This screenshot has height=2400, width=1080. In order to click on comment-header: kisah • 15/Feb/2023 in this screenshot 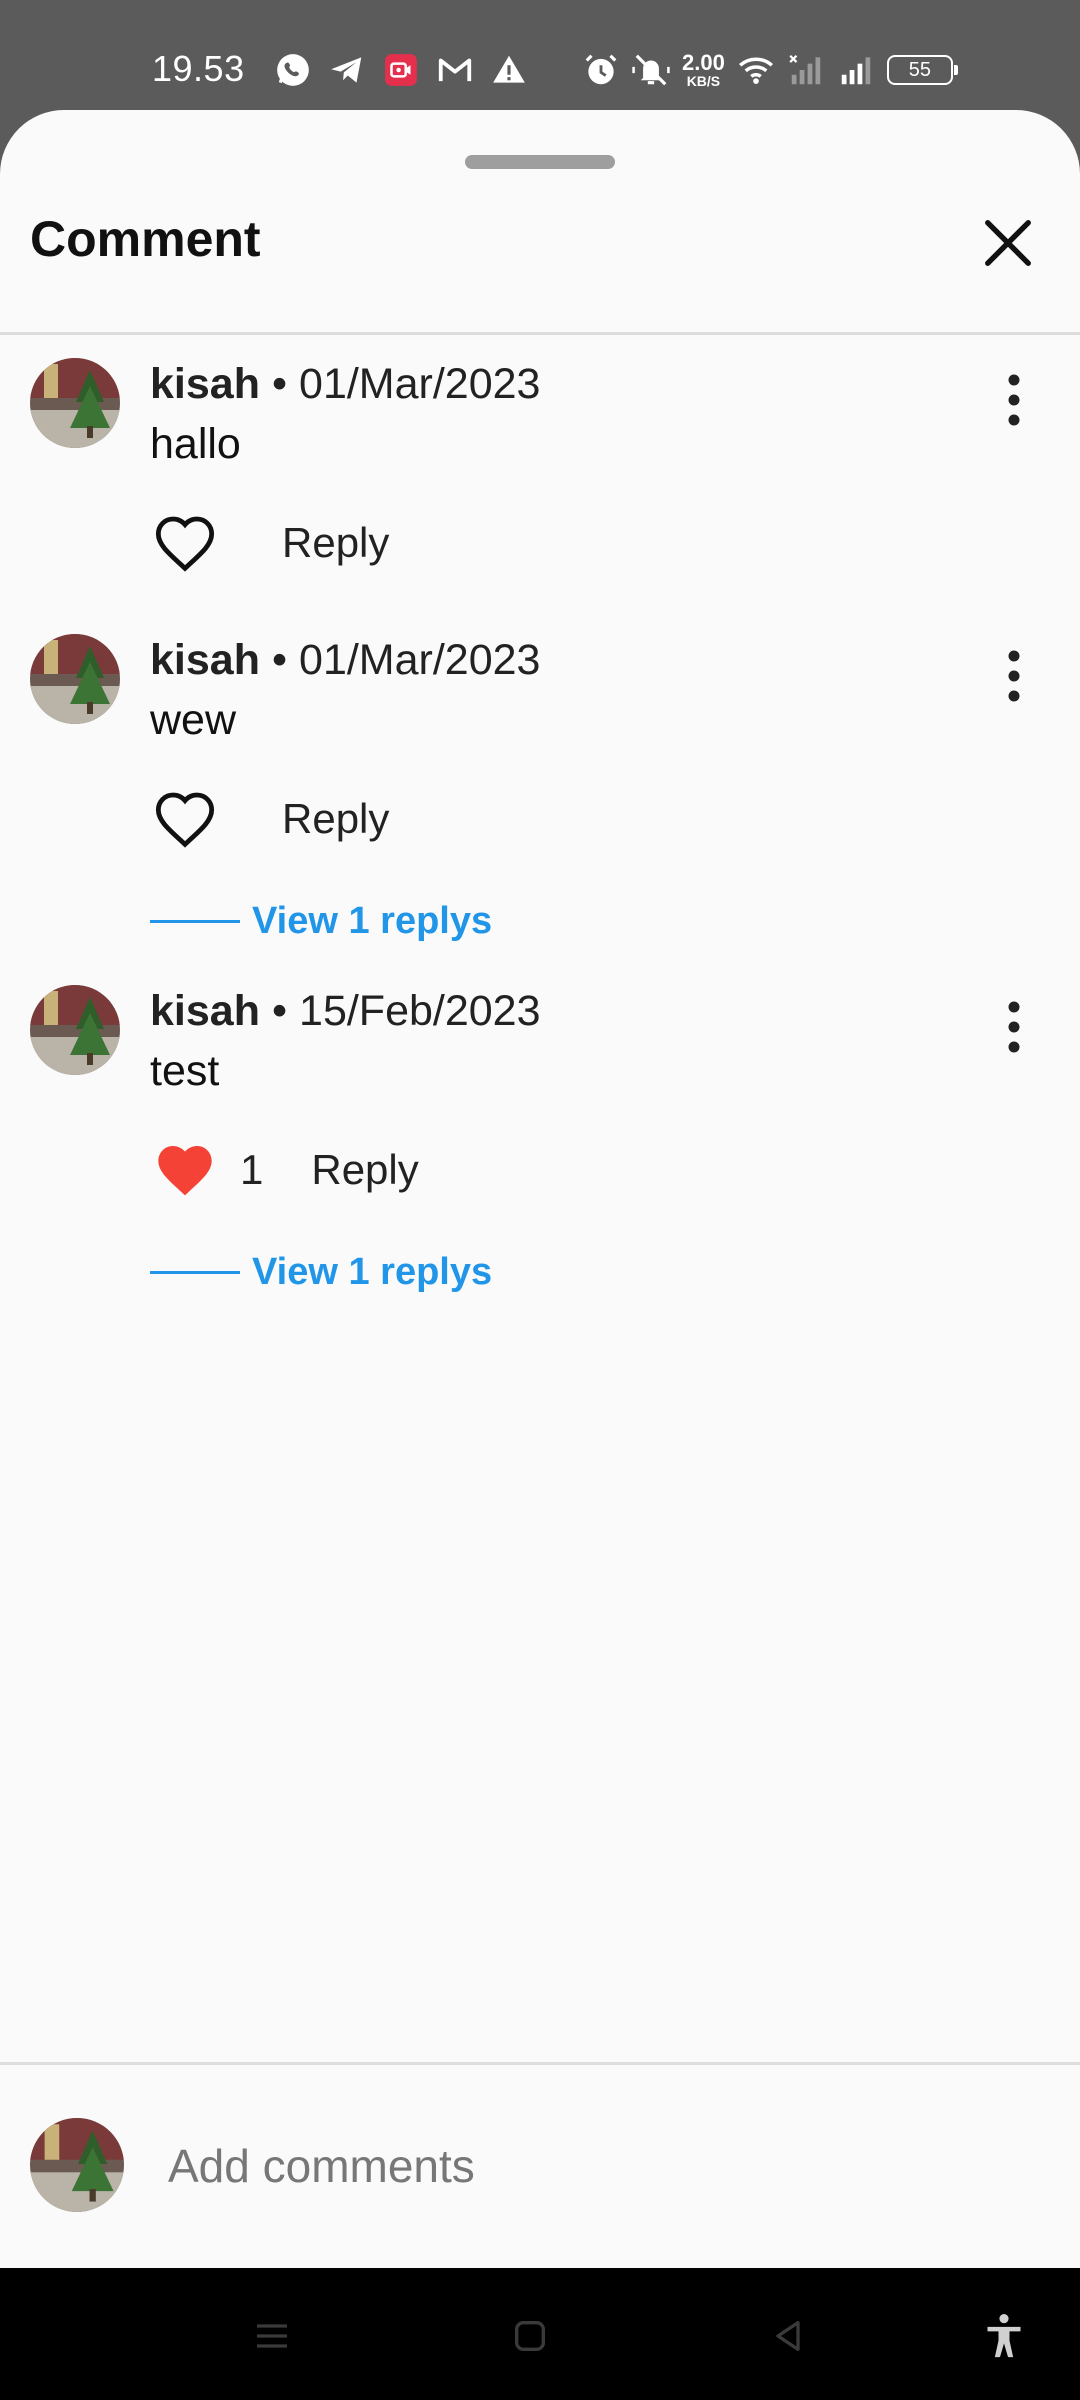, I will do `click(345, 1011)`.